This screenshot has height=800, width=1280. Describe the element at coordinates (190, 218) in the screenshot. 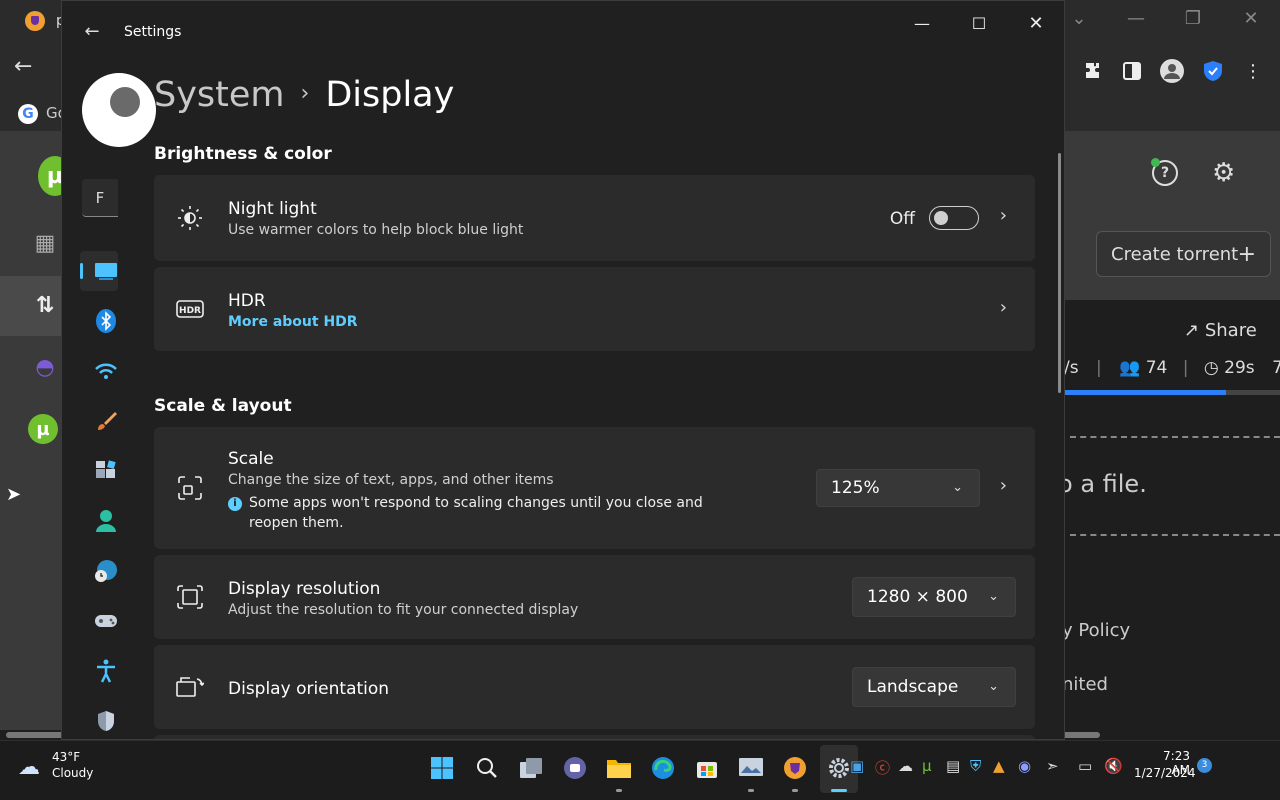

I see `night-light-icon` at that location.